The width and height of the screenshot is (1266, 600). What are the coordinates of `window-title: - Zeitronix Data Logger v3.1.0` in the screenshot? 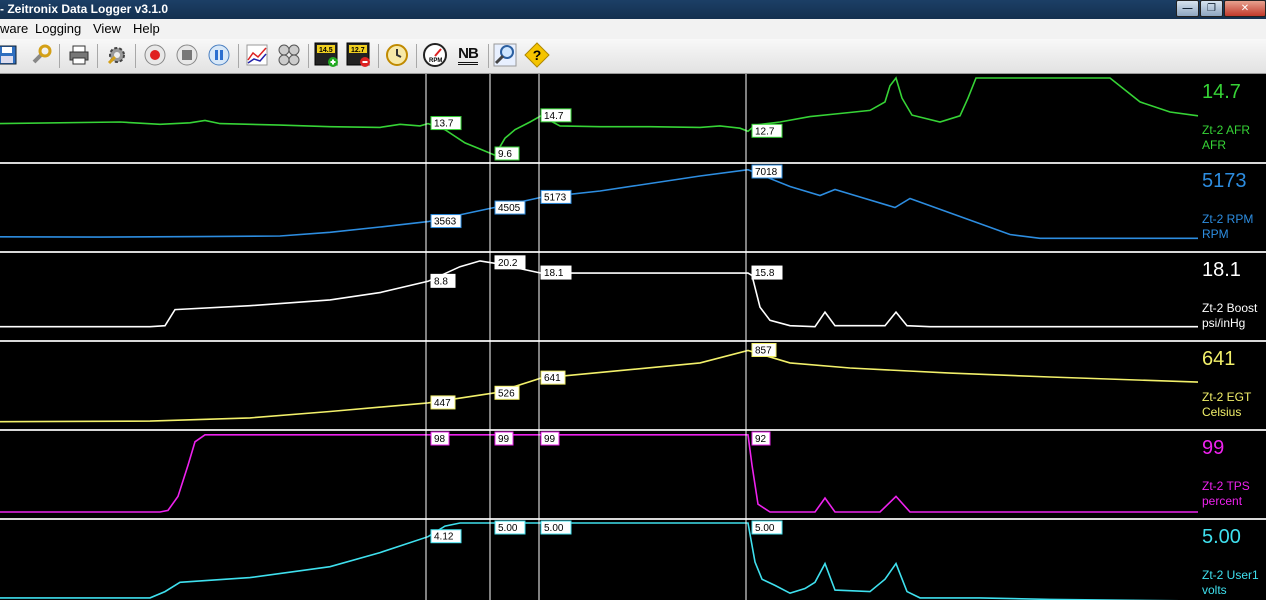 It's located at (84, 9).